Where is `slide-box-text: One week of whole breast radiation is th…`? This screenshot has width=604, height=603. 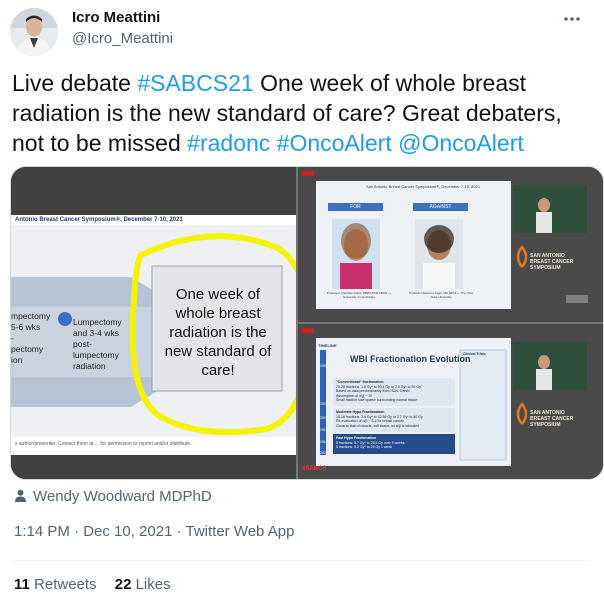 slide-box-text: One week of whole breast radiation is th… is located at coordinates (218, 332).